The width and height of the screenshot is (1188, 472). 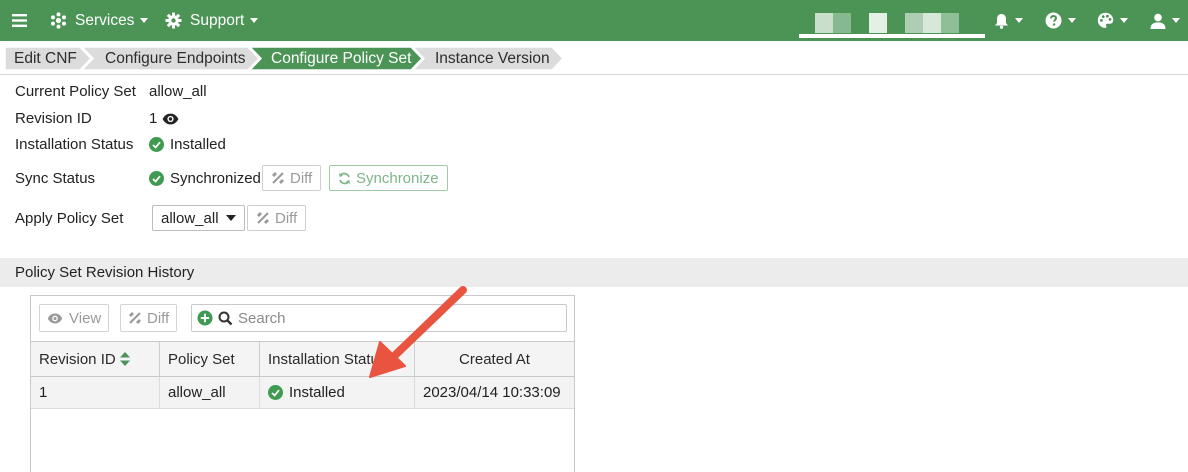 What do you see at coordinates (58, 20) in the screenshot?
I see `services-icon` at bounding box center [58, 20].